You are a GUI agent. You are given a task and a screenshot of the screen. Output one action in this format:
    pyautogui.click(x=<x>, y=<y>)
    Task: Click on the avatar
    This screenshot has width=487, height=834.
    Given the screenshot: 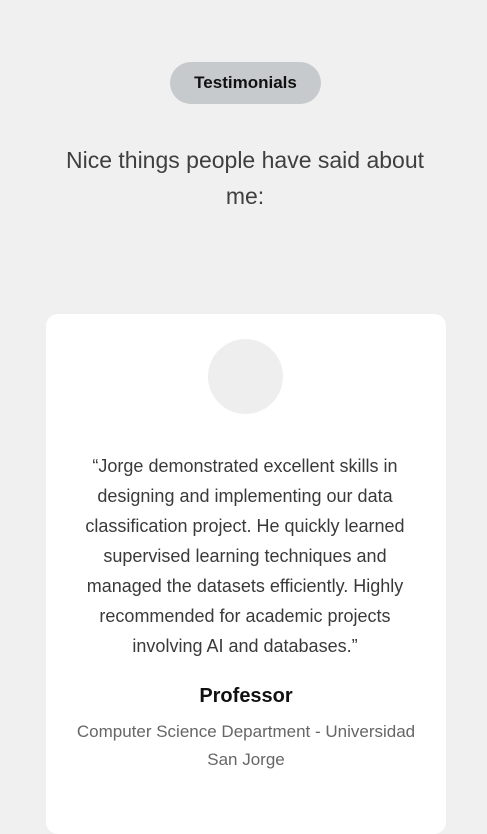 What is the action you would take?
    pyautogui.click(x=245, y=376)
    